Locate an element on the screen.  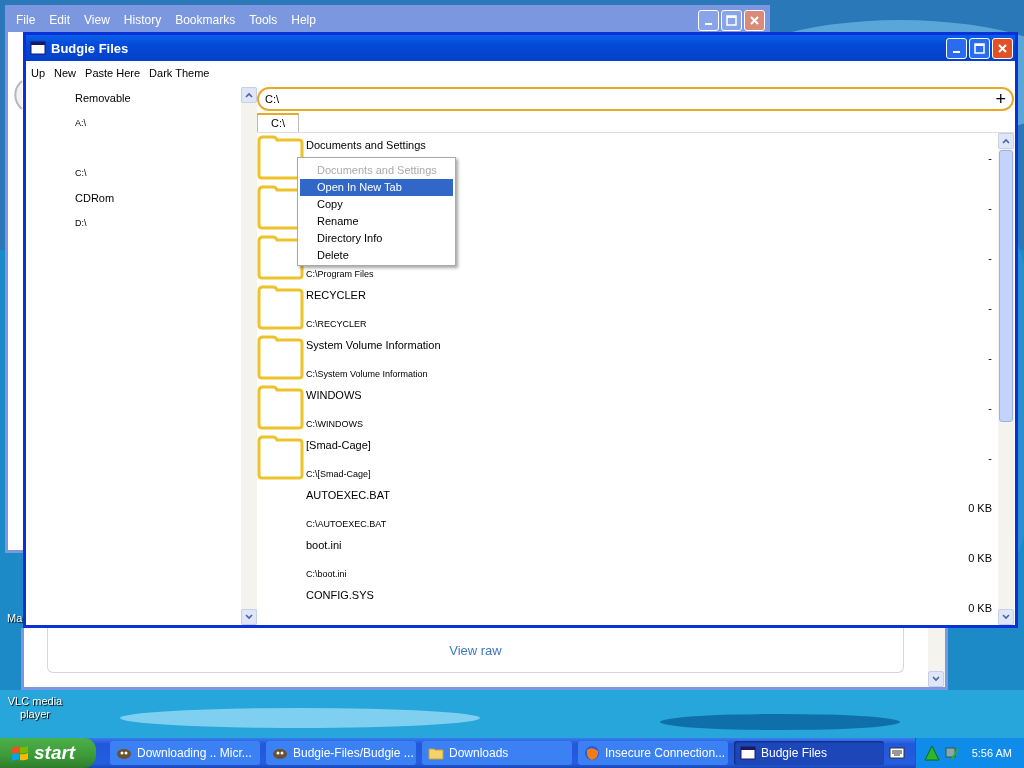
taskbar-button: Budgie Files is located at coordinates (809, 753).